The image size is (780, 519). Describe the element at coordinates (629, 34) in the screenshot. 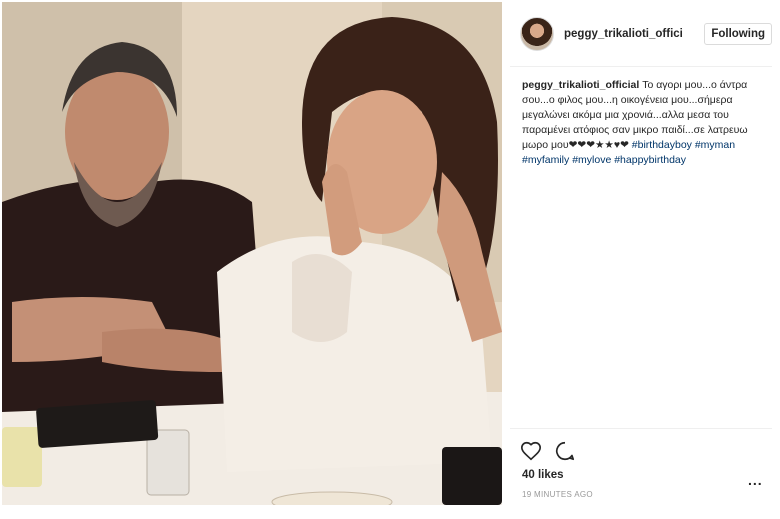

I see `header-username: peggy_trikalioti_offici` at that location.